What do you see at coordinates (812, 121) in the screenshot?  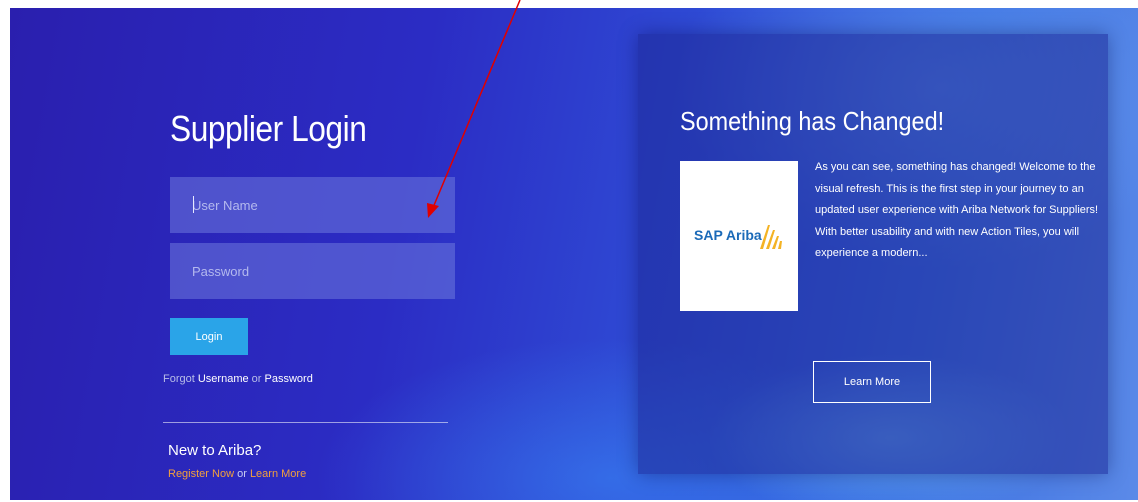 I see `announcement-title: Something has Changed!` at bounding box center [812, 121].